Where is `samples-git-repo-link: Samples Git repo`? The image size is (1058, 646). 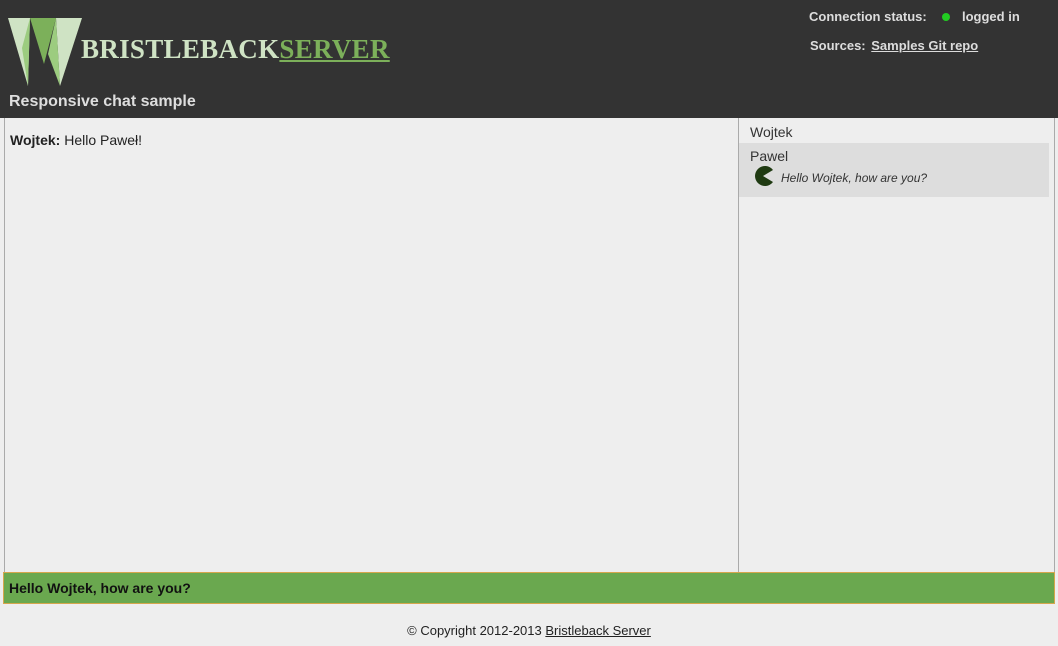
samples-git-repo-link: Samples Git repo is located at coordinates (924, 45).